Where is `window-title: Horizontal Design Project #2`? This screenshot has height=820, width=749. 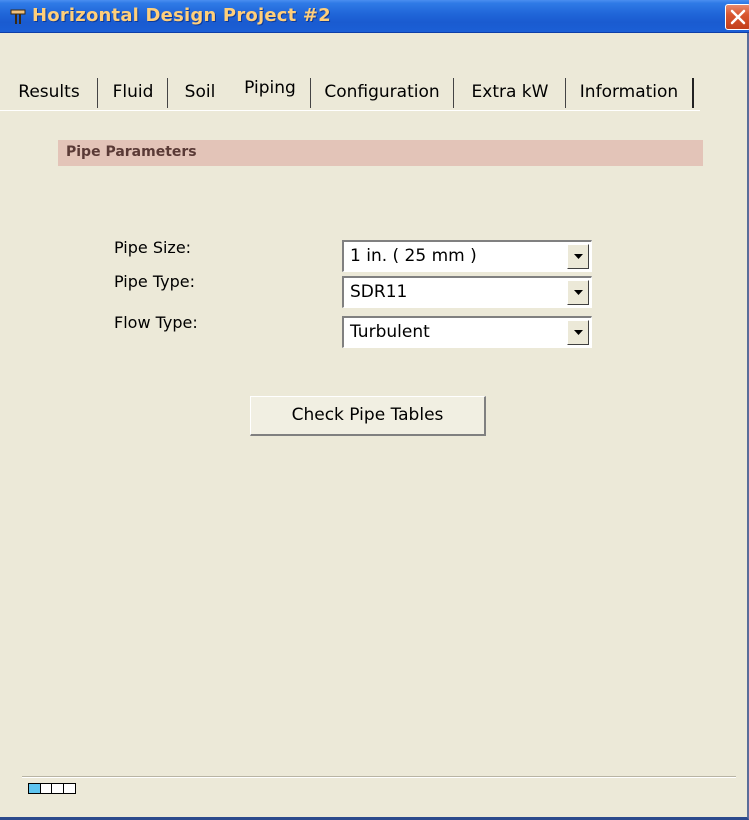 window-title: Horizontal Design Project #2 is located at coordinates (181, 15).